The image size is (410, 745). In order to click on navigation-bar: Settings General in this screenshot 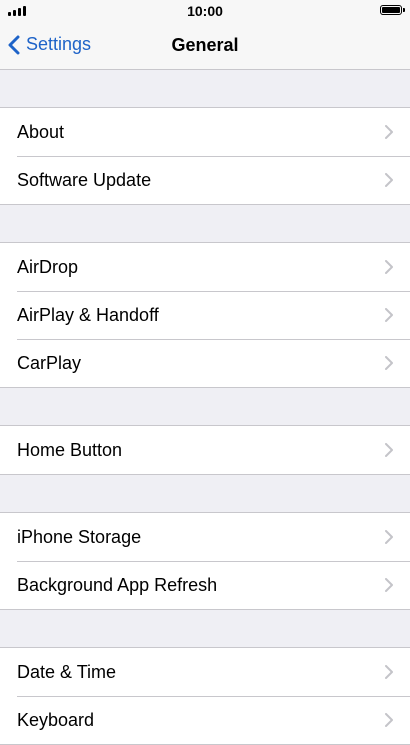, I will do `click(205, 46)`.